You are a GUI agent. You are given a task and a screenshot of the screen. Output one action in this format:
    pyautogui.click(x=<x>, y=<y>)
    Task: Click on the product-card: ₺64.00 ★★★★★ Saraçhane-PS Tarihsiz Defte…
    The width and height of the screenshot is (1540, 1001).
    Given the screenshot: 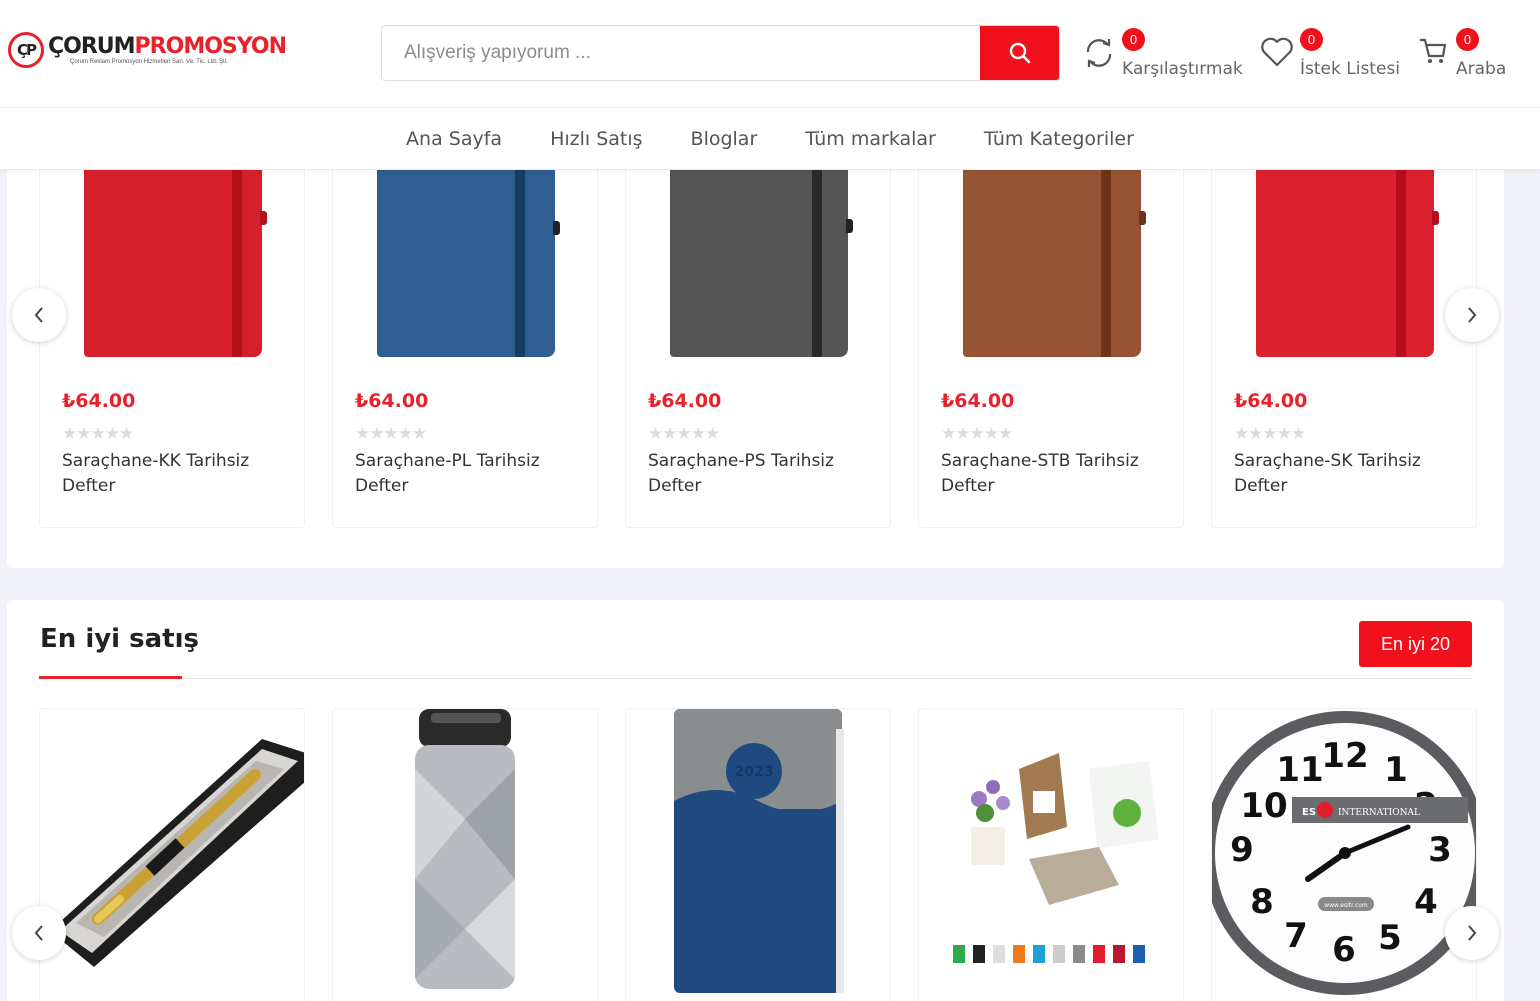 What is the action you would take?
    pyautogui.click(x=758, y=339)
    